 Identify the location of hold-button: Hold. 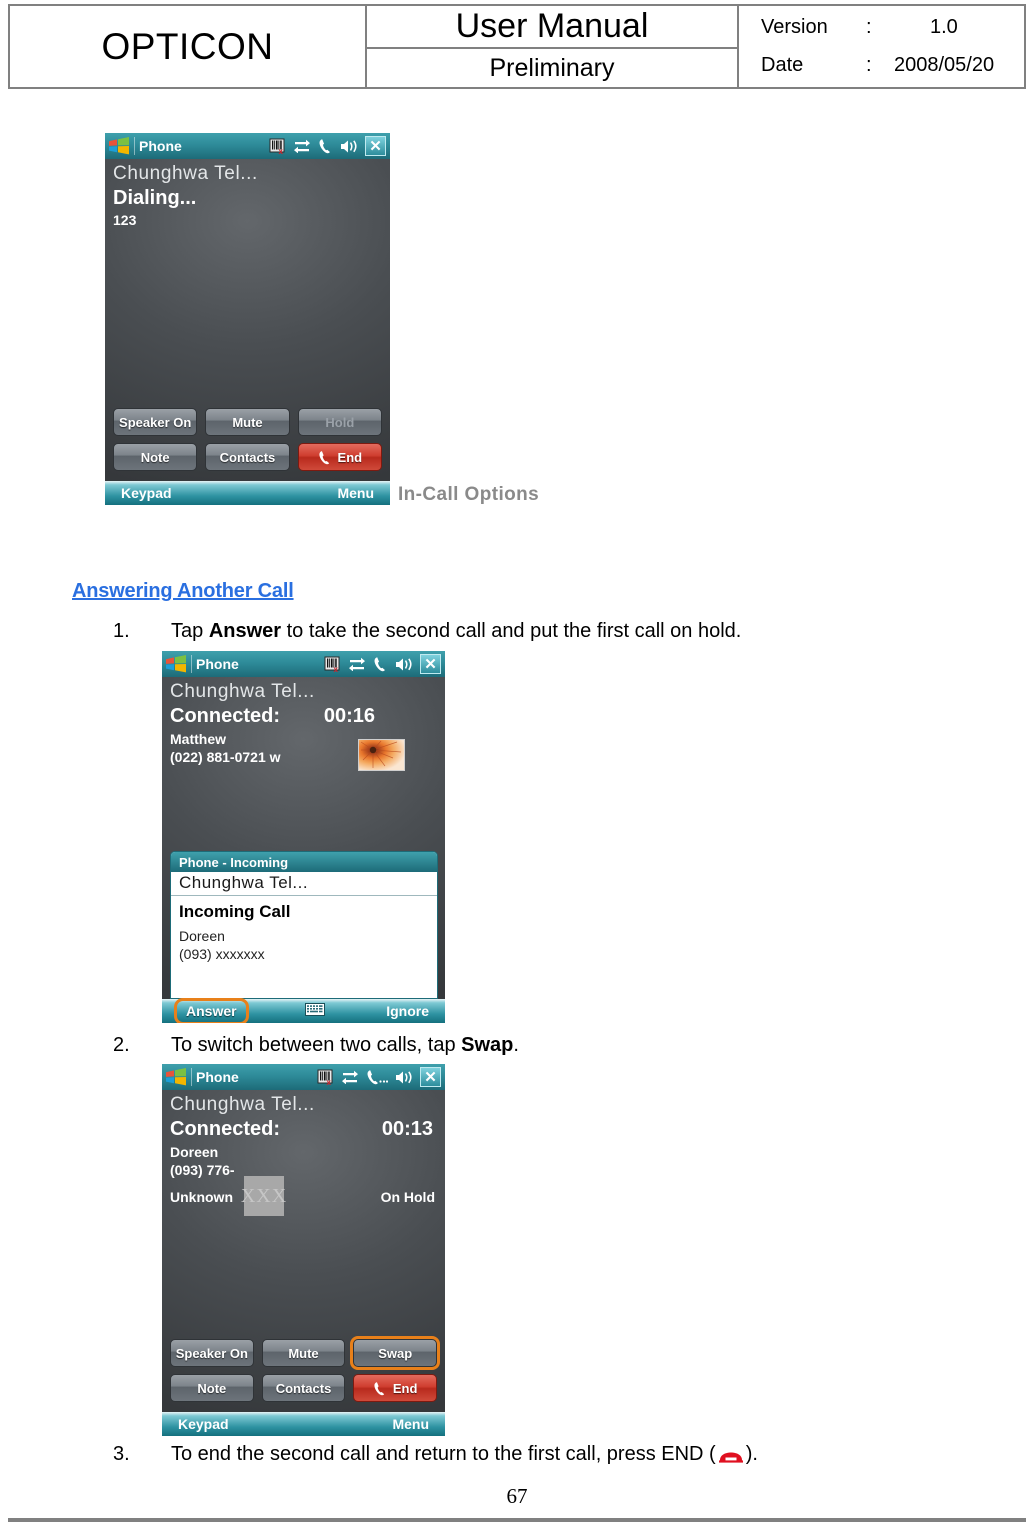
(339, 422).